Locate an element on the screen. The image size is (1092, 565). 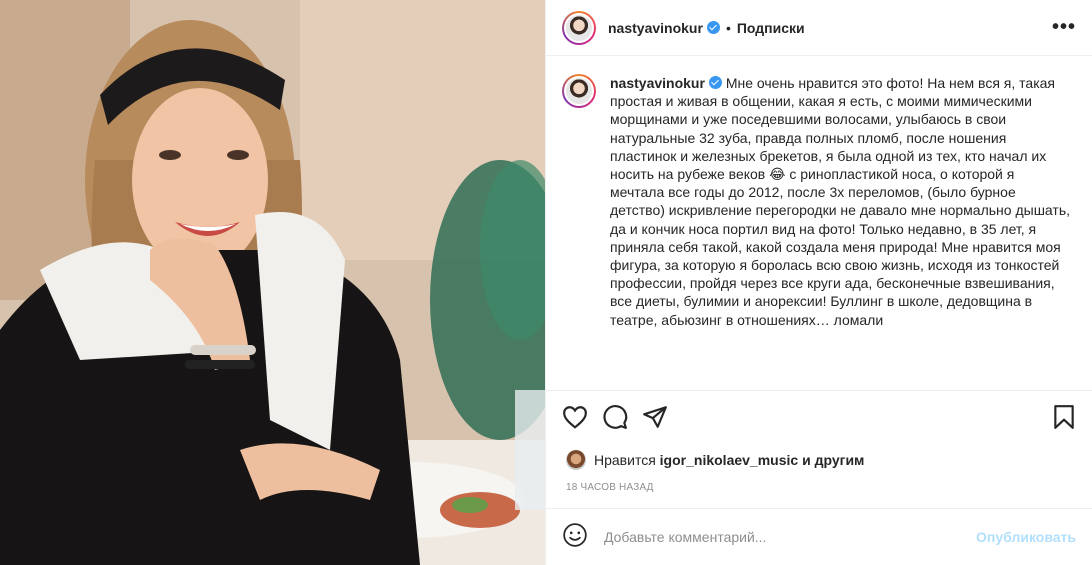
likes-prefix: Нравится is located at coordinates (625, 460).